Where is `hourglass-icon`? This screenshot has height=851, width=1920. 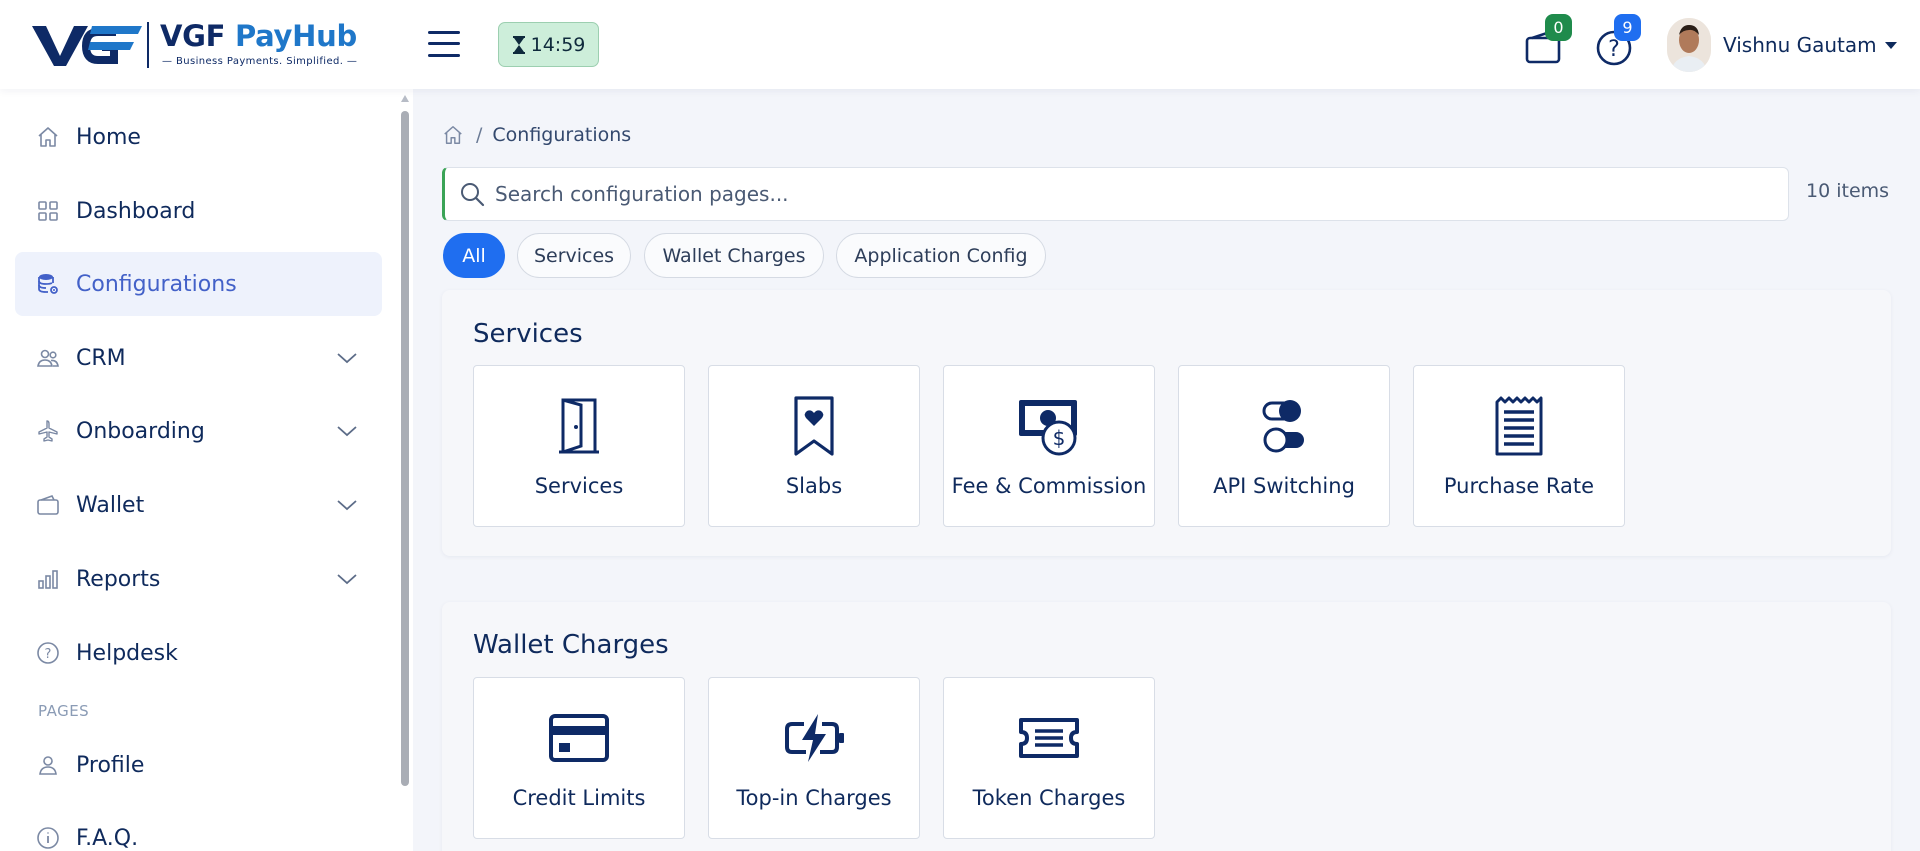
hourglass-icon is located at coordinates (518, 44).